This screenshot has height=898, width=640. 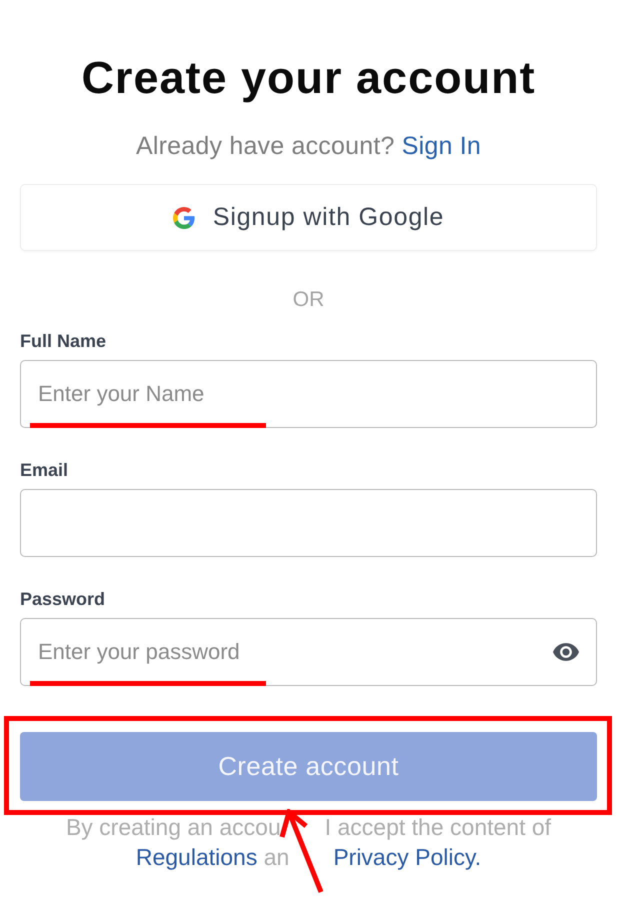 I want to click on field-label: Password, so click(x=63, y=599).